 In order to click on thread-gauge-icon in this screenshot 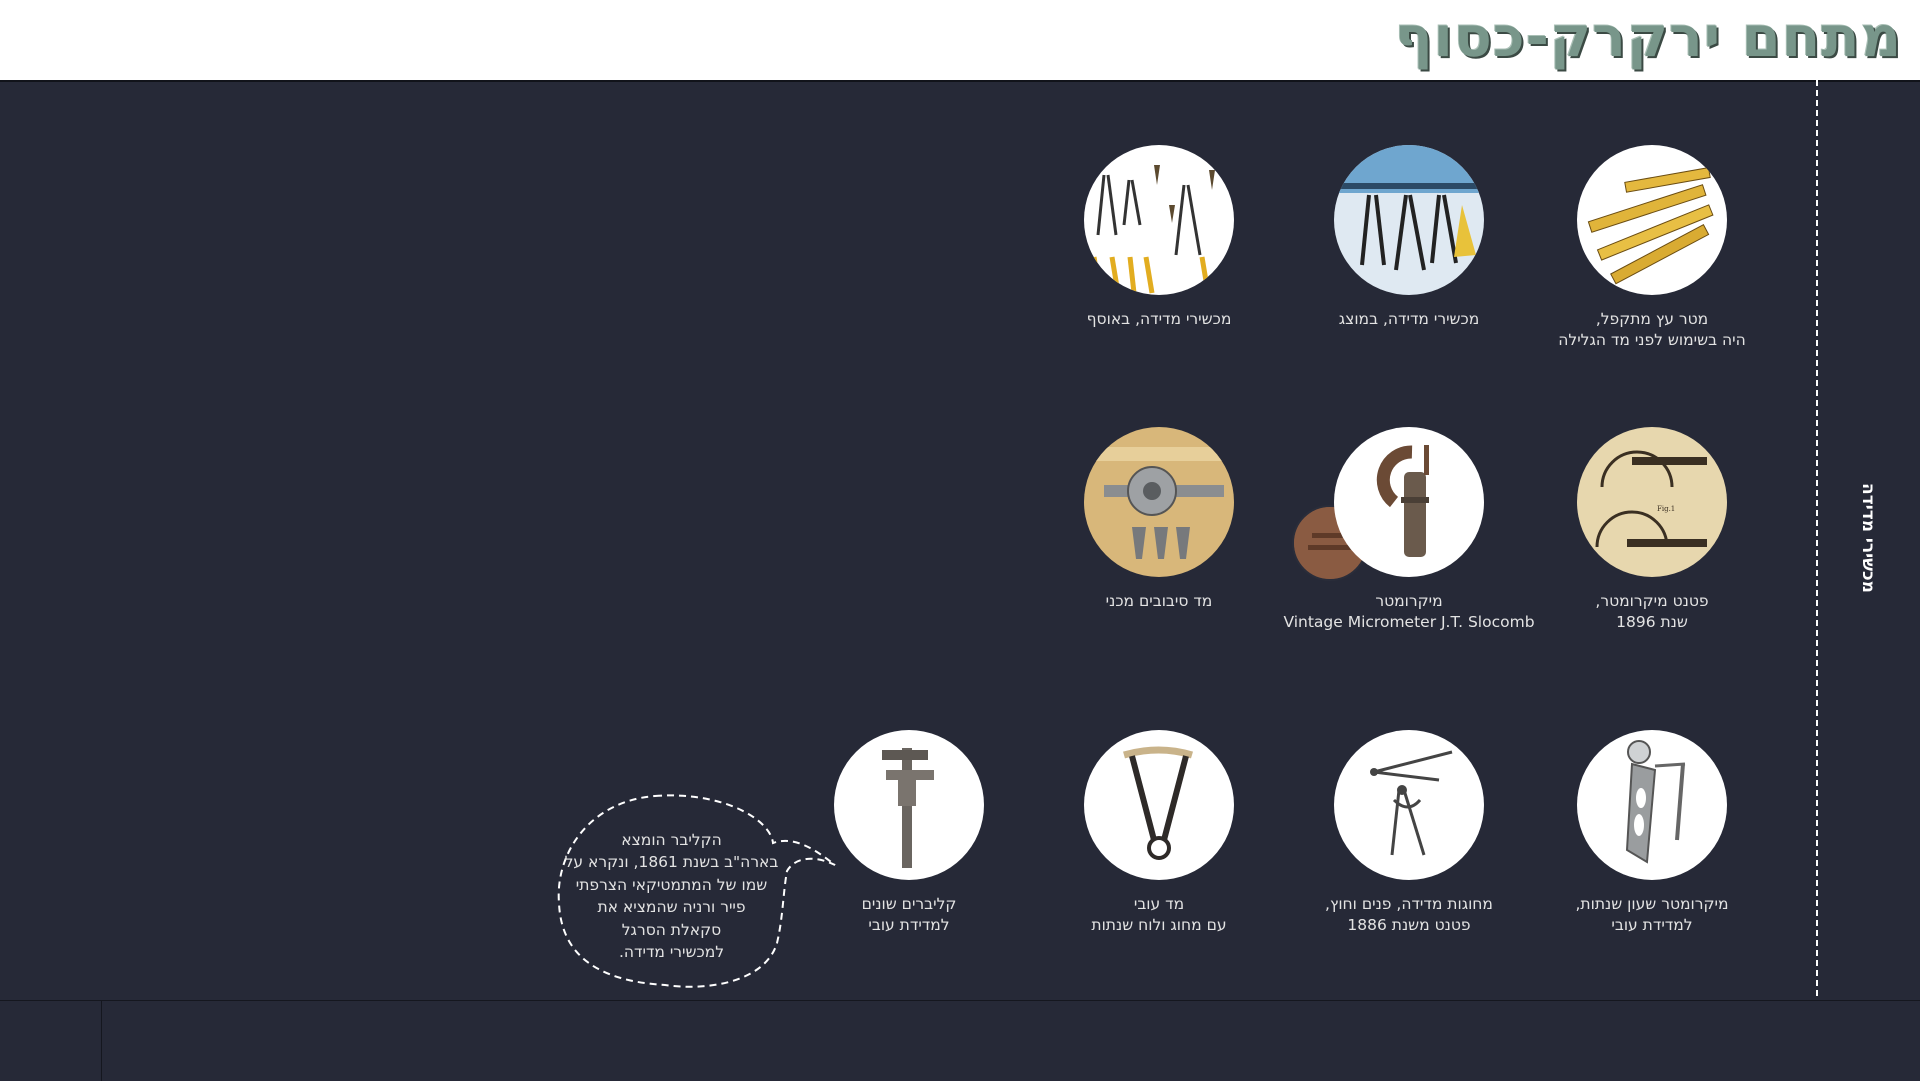, I will do `click(1159, 502)`.